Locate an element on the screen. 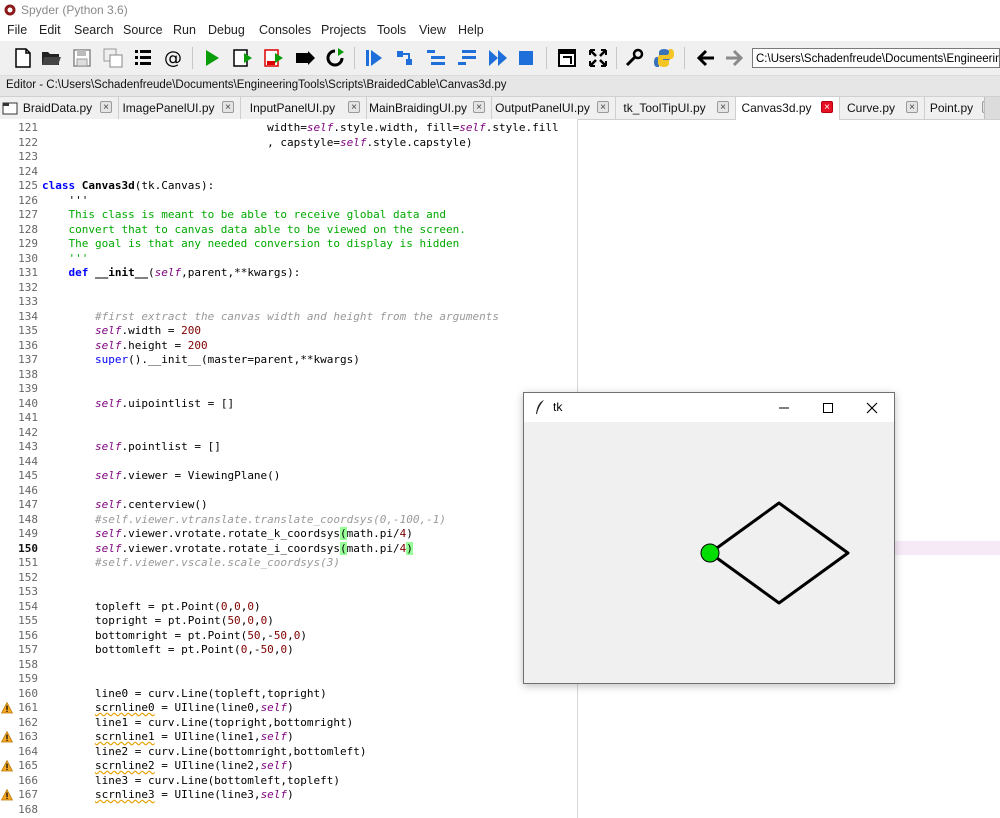  browse-tabs-icon is located at coordinates (10, 108).